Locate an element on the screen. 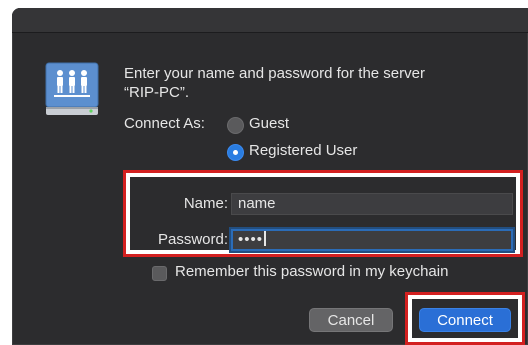  dialog-titlebar is located at coordinates (270, 20).